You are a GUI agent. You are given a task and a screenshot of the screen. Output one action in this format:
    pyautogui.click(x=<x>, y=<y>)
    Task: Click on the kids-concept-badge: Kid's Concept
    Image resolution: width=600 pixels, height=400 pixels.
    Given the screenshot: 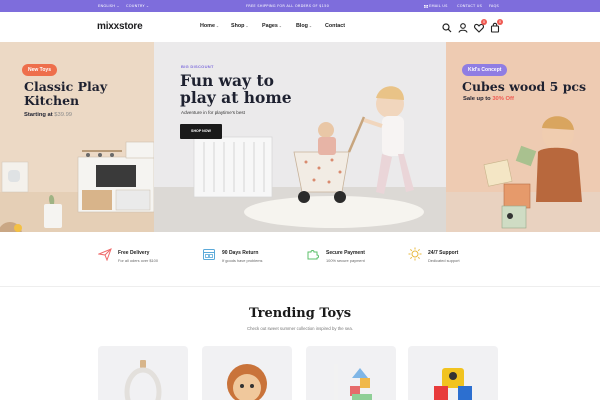 What is the action you would take?
    pyautogui.click(x=485, y=70)
    